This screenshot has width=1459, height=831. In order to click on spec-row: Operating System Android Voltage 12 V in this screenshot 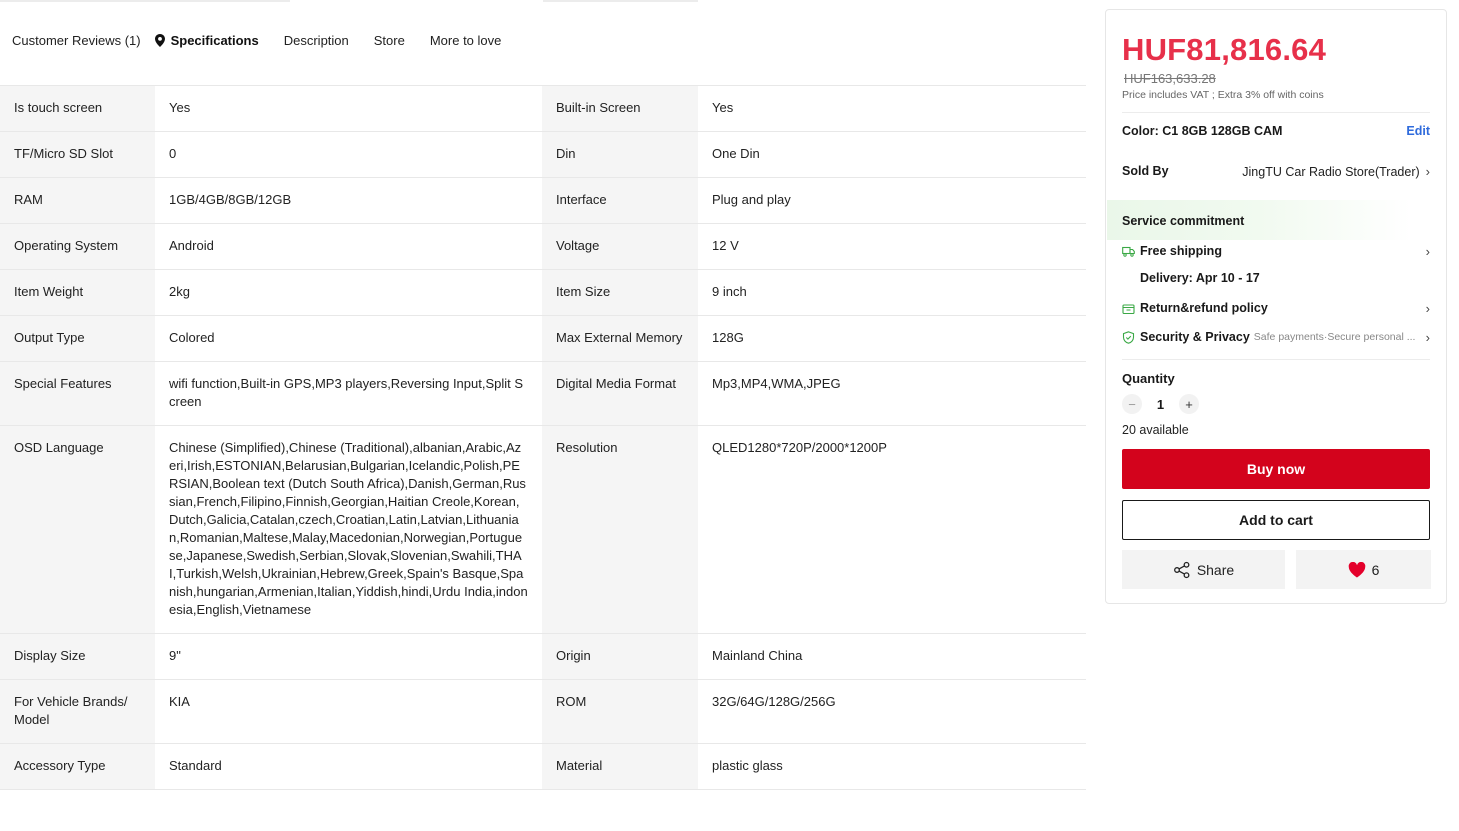, I will do `click(543, 247)`.